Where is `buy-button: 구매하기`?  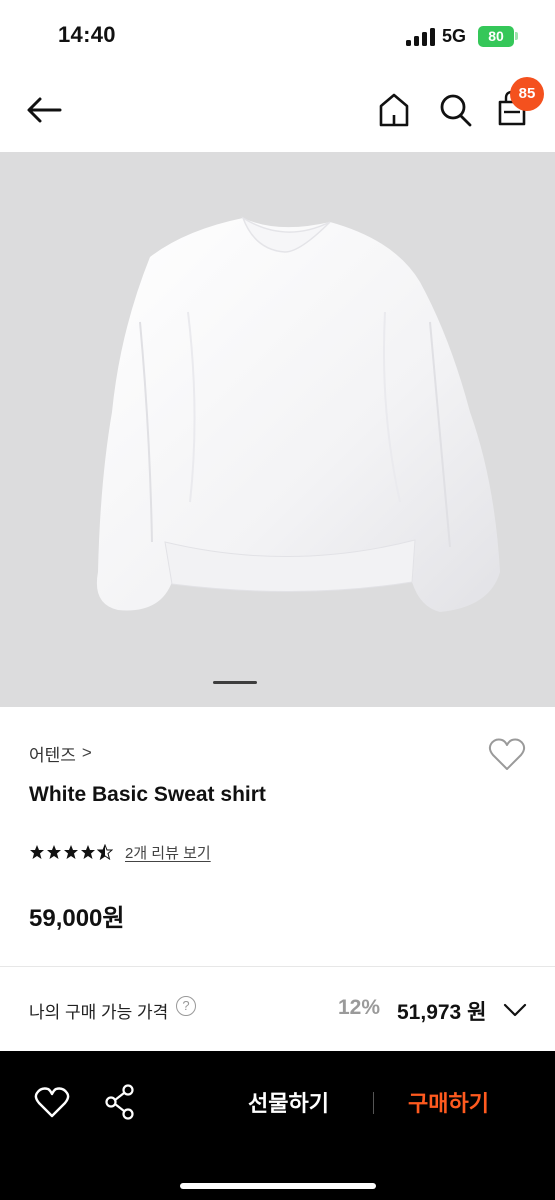 buy-button: 구매하기 is located at coordinates (448, 1102).